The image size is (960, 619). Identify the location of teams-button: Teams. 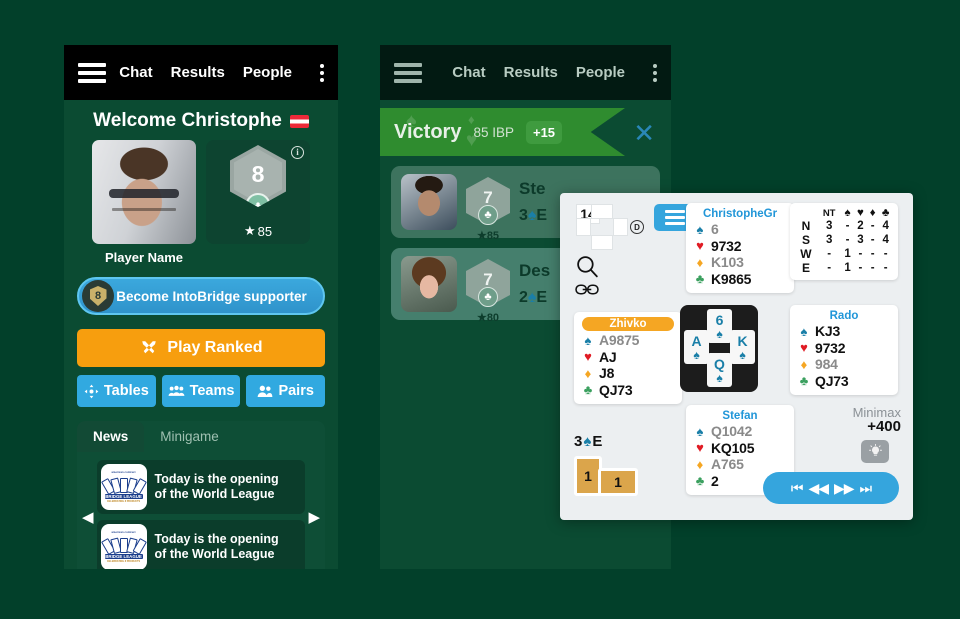
(201, 391).